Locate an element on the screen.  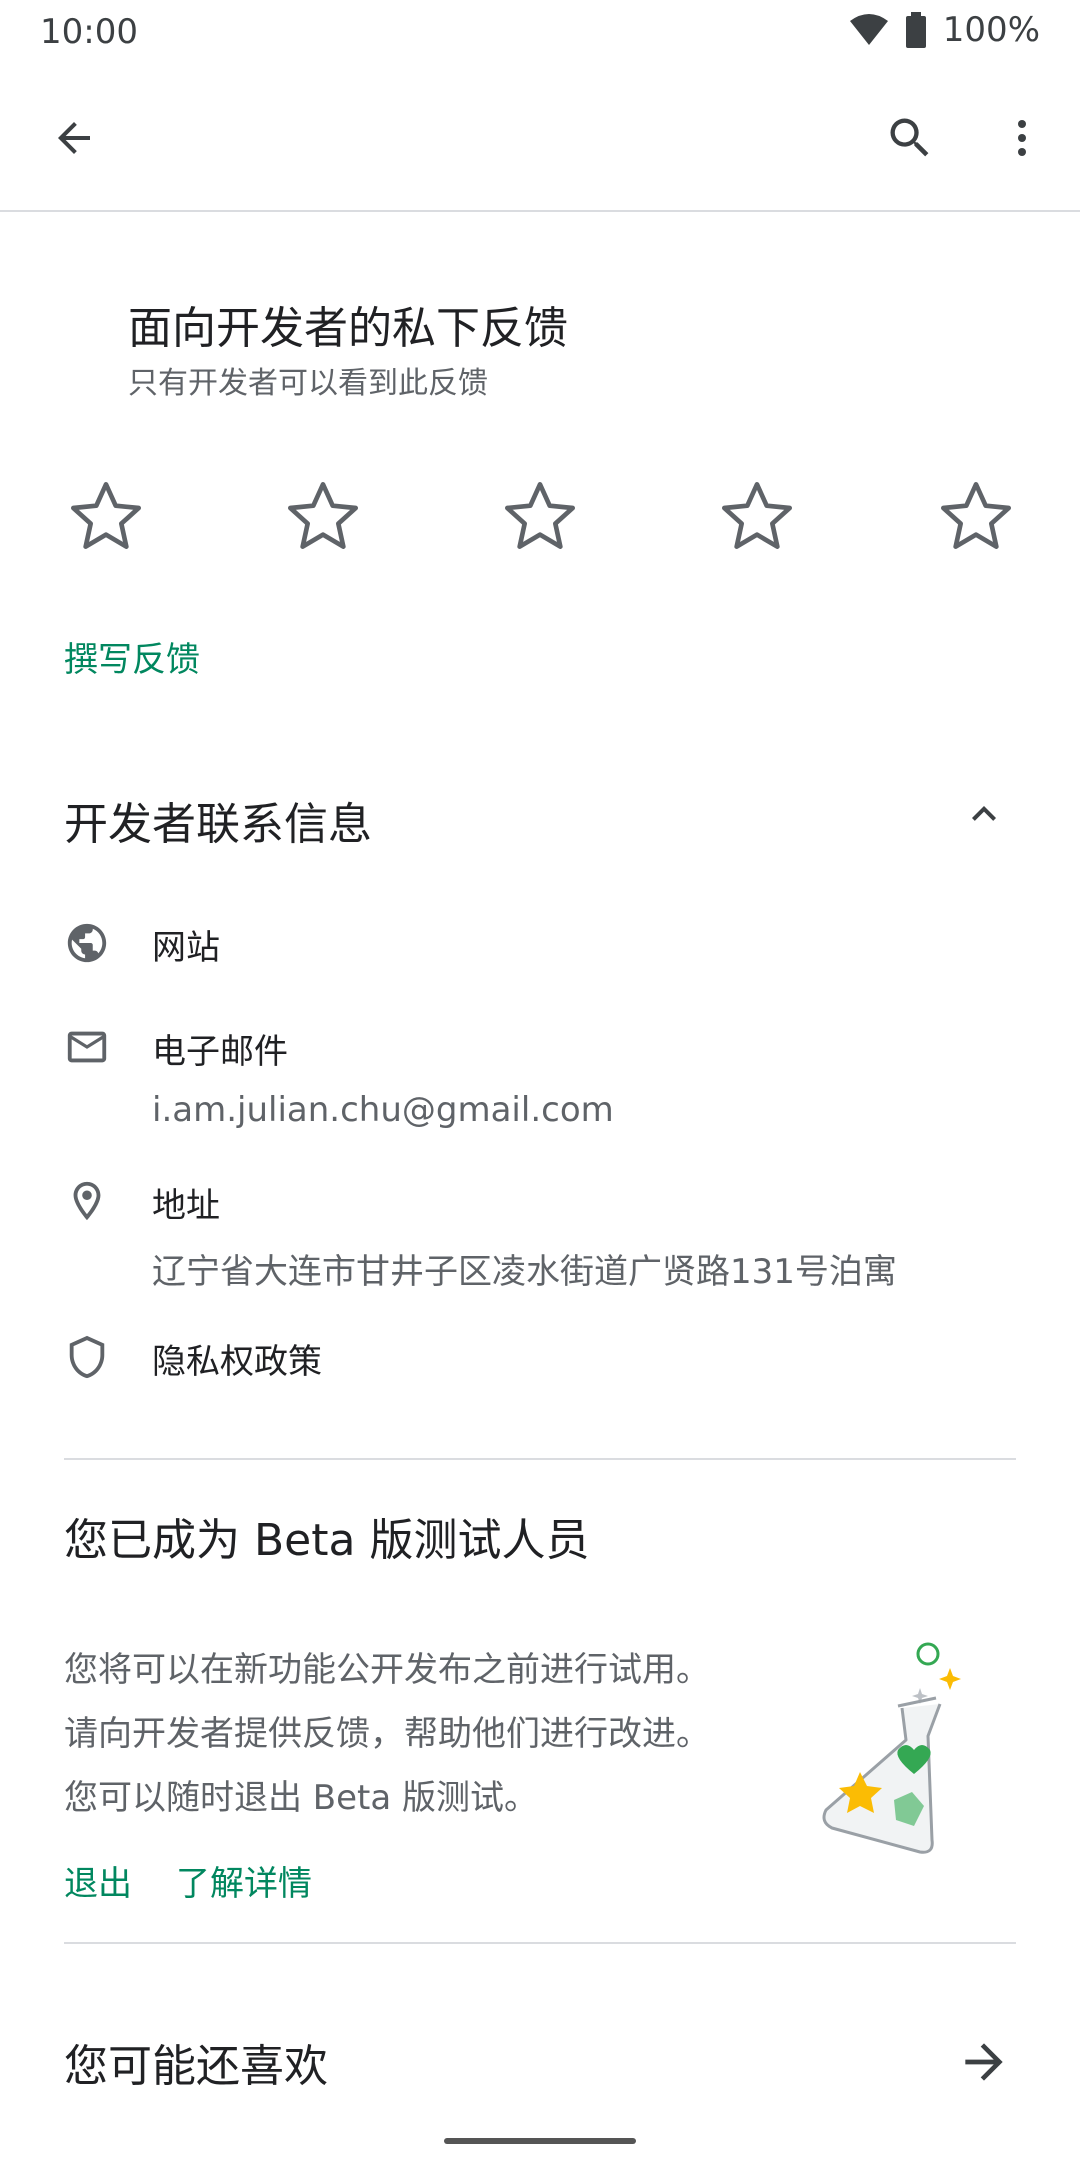
status-time: 10:00 is located at coordinates (89, 32).